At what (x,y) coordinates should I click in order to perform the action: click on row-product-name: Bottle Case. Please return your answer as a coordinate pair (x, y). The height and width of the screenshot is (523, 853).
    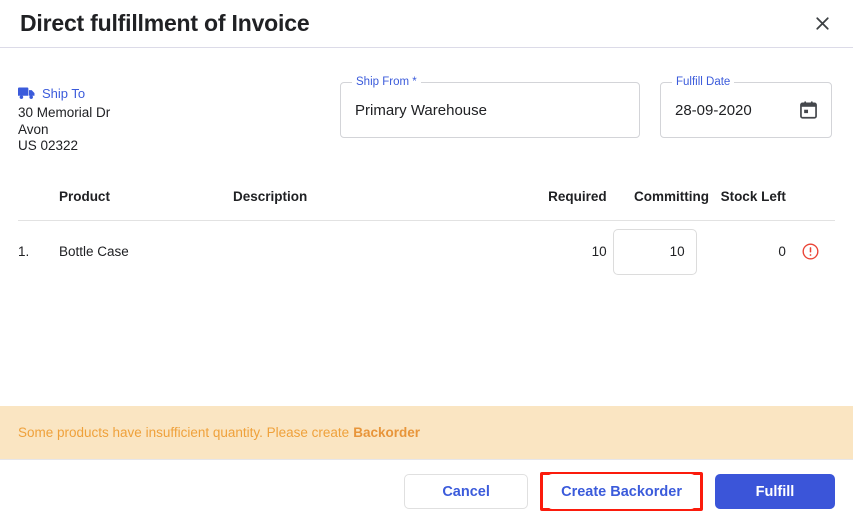
    Looking at the image, I should click on (93, 251).